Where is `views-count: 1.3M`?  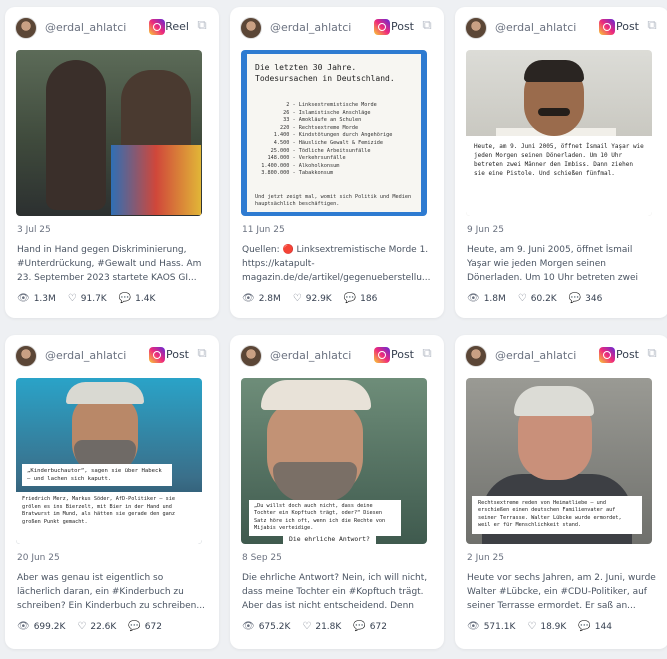 views-count: 1.3M is located at coordinates (44, 298).